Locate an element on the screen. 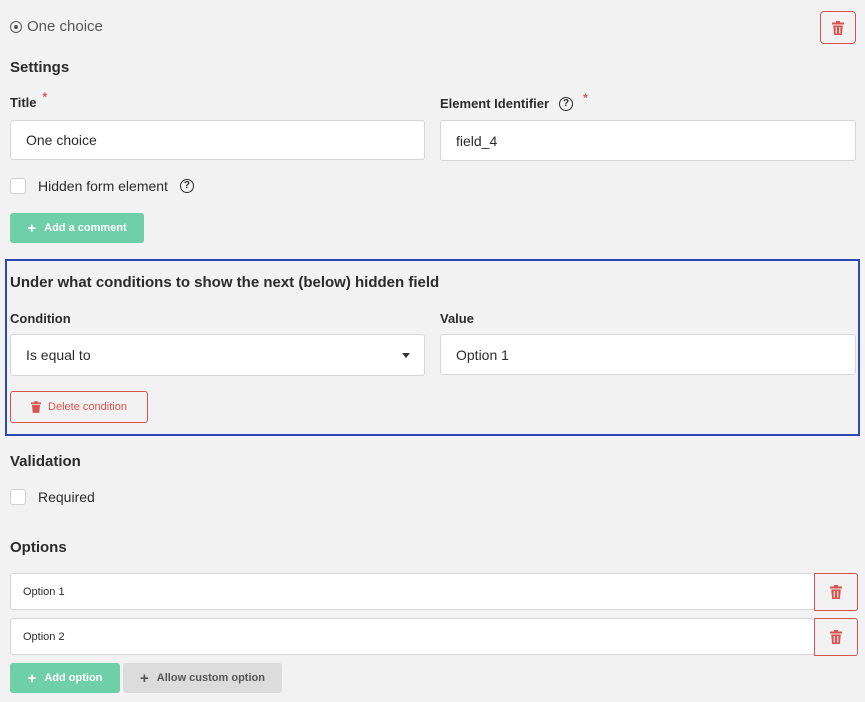 This screenshot has width=865, height=702. add-comment-label: Add a comment is located at coordinates (85, 228).